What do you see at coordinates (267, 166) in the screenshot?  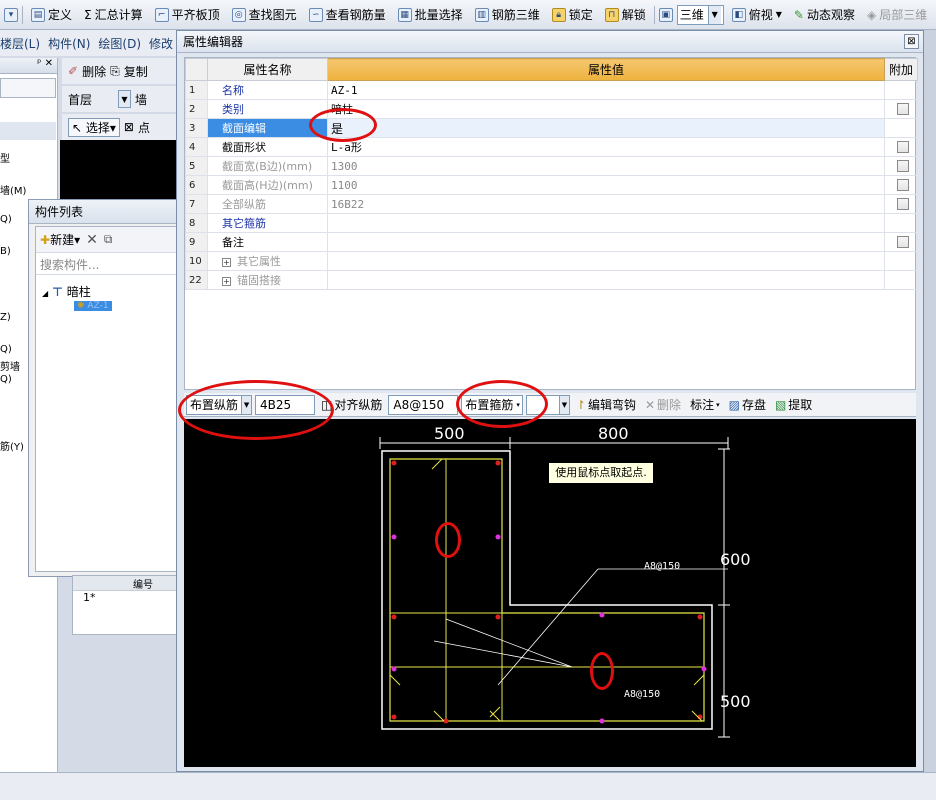 I see `property-name: 截面宽(B边)(mm)` at bounding box center [267, 166].